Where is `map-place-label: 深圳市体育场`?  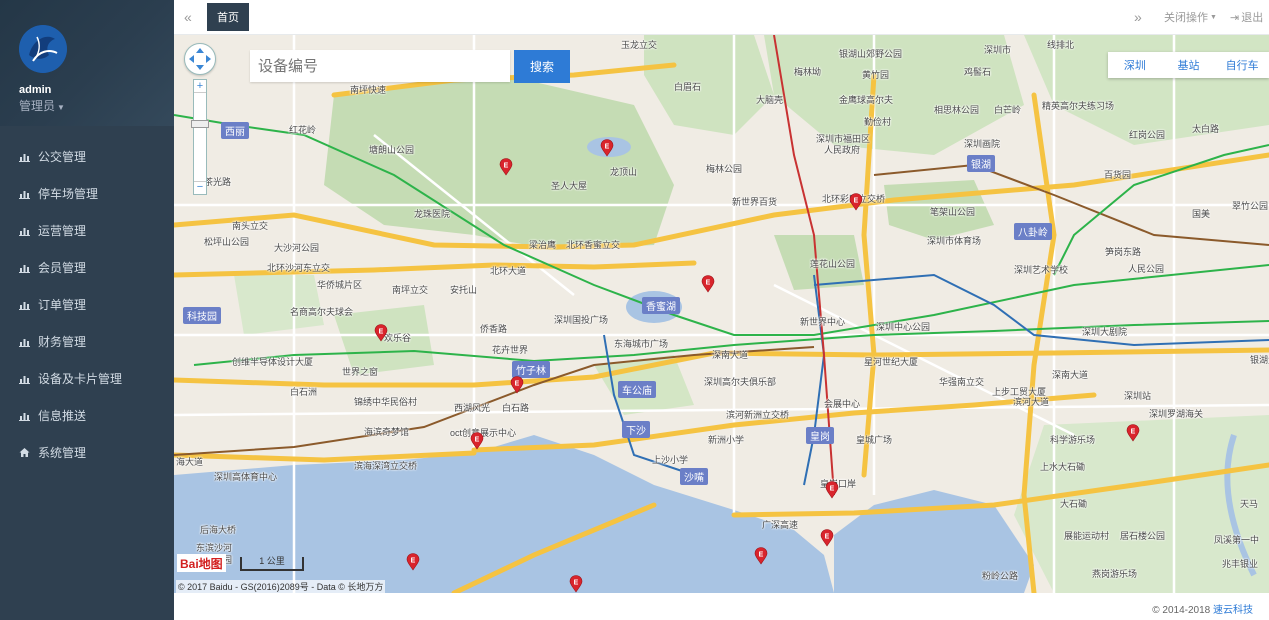
map-place-label: 深圳市体育场 is located at coordinates (954, 241).